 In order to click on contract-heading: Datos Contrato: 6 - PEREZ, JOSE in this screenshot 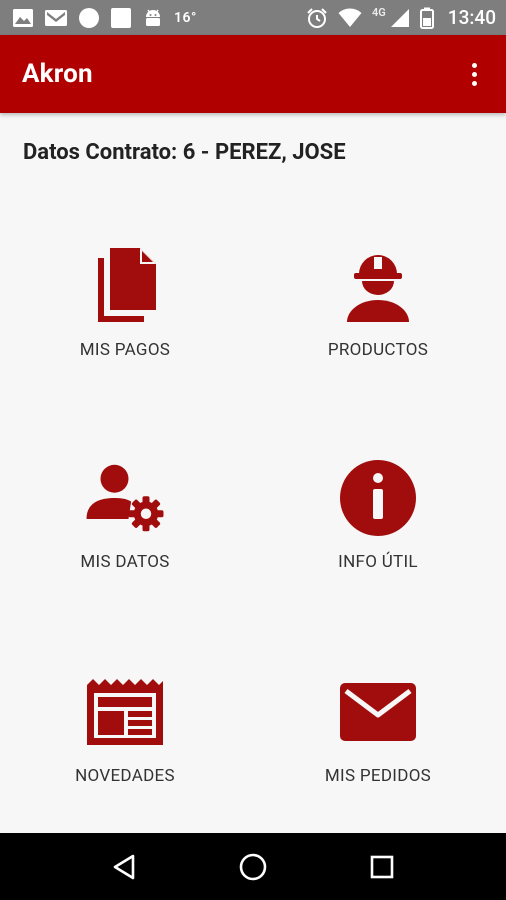, I will do `click(184, 152)`.